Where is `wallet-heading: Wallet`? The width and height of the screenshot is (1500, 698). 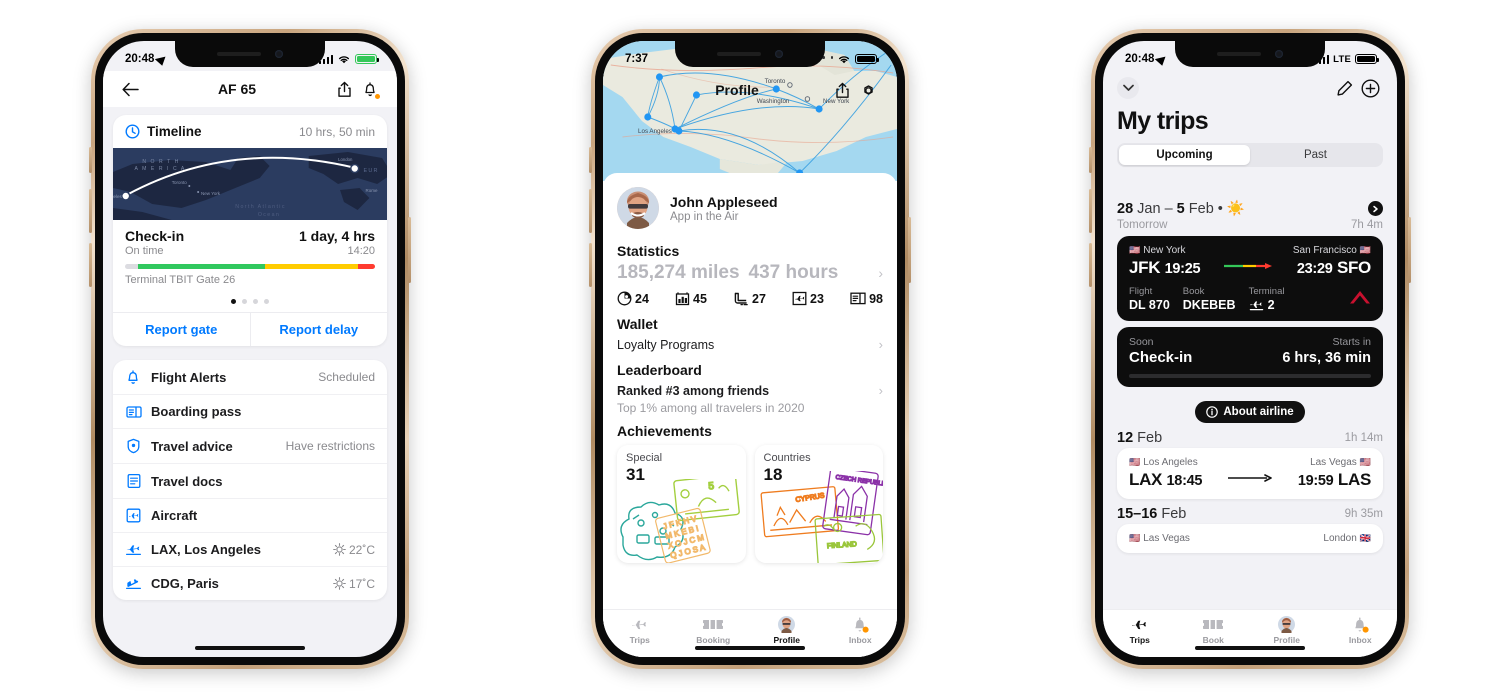
wallet-heading: Wallet is located at coordinates (637, 324).